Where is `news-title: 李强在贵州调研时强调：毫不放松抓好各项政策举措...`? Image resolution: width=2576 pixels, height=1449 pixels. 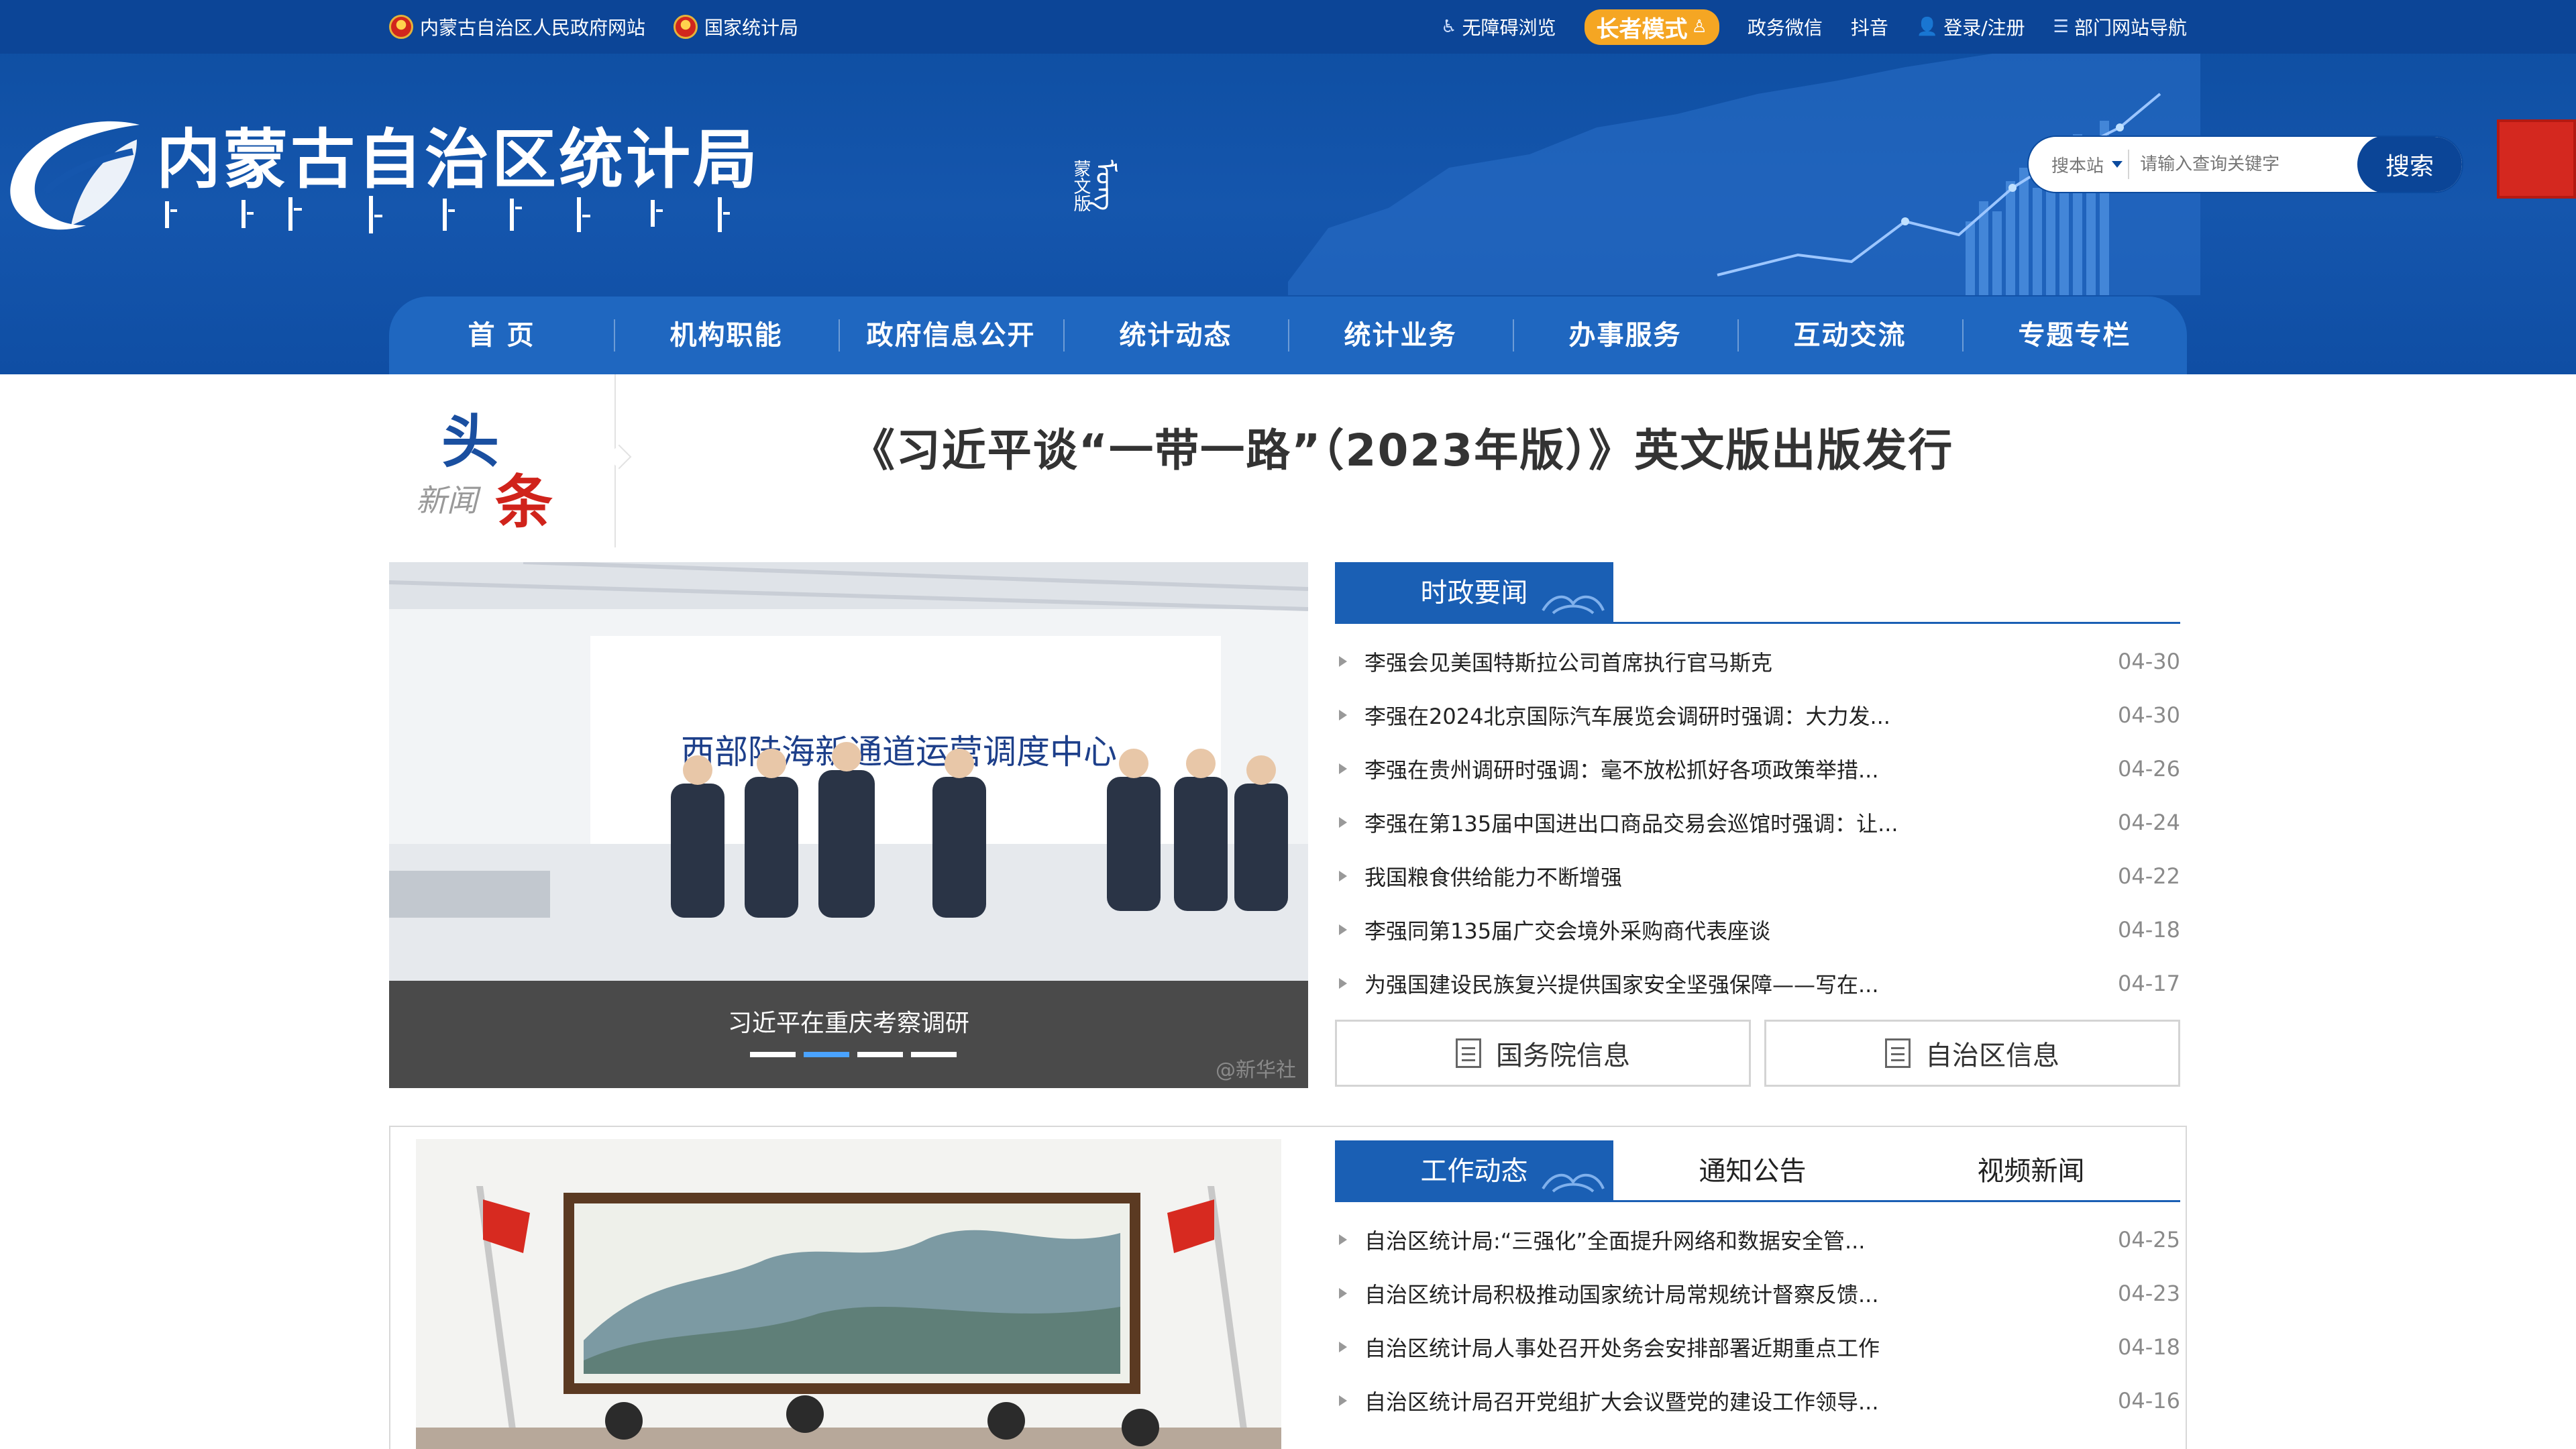
news-title: 李强在贵州调研时强调：毫不放松抓好各项政策举措... is located at coordinates (1621, 770).